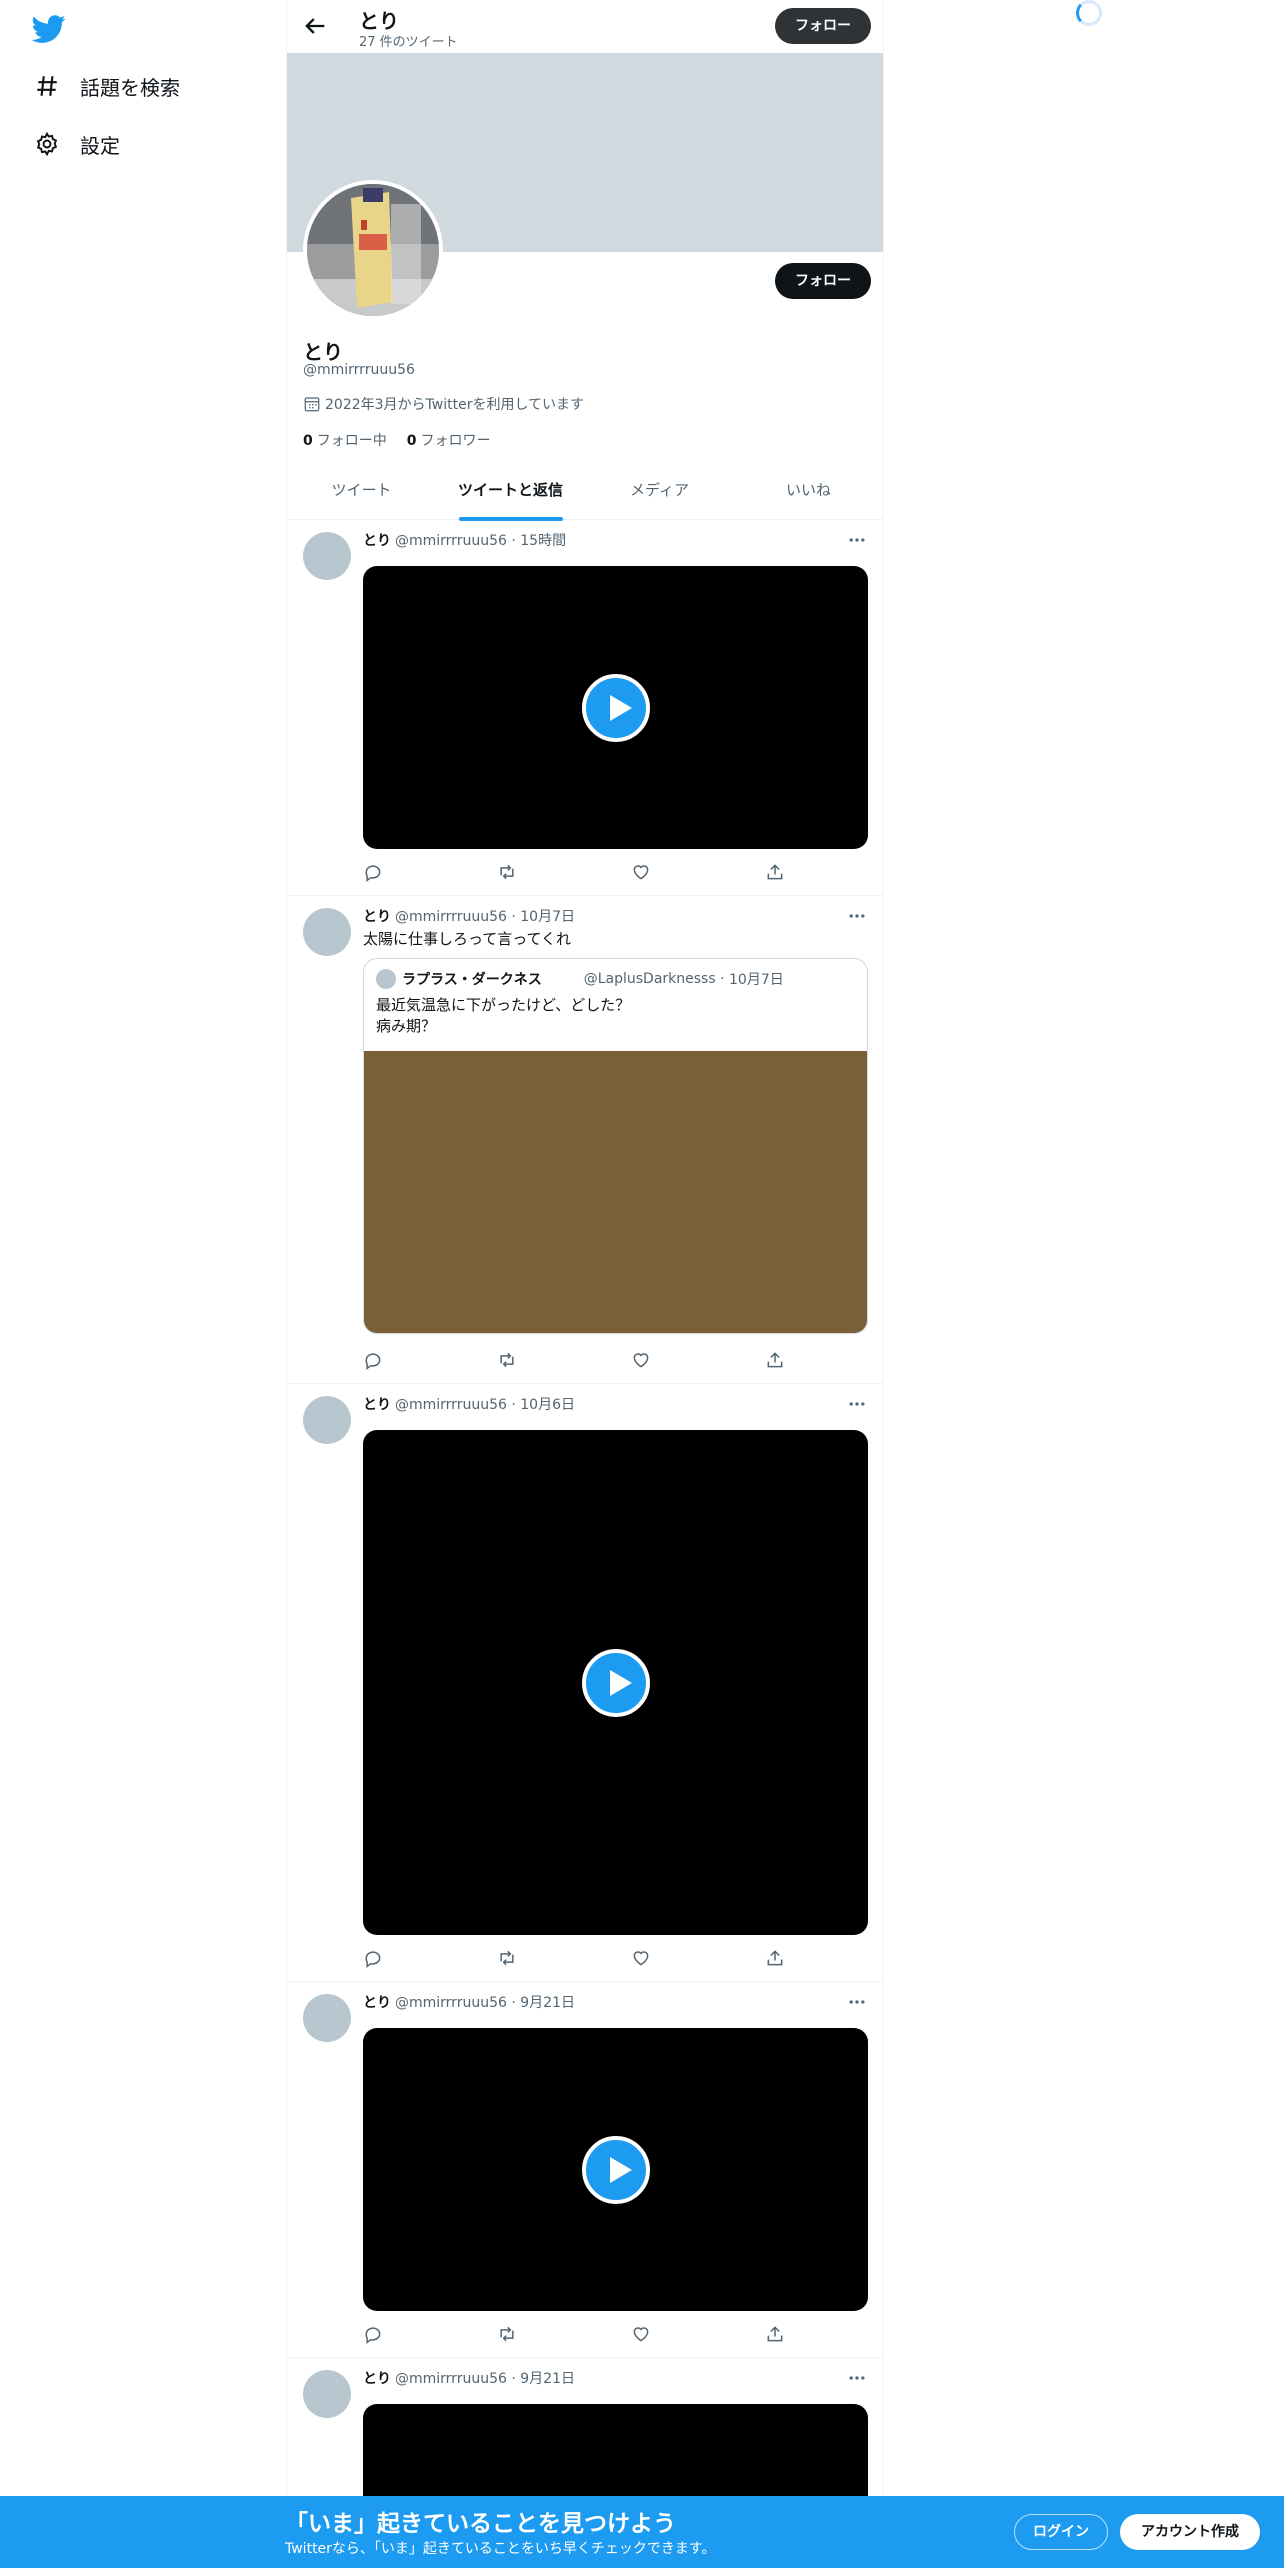 The image size is (1284, 2568). I want to click on following-link: 0 フォロー中, so click(345, 440).